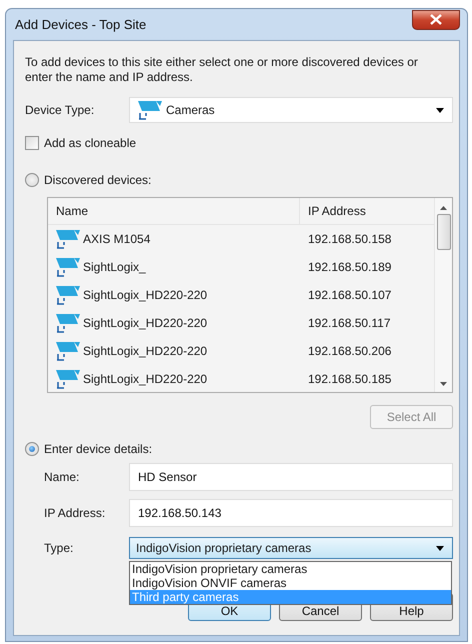  Describe the element at coordinates (443, 384) in the screenshot. I see `scroll-down-icon` at that location.